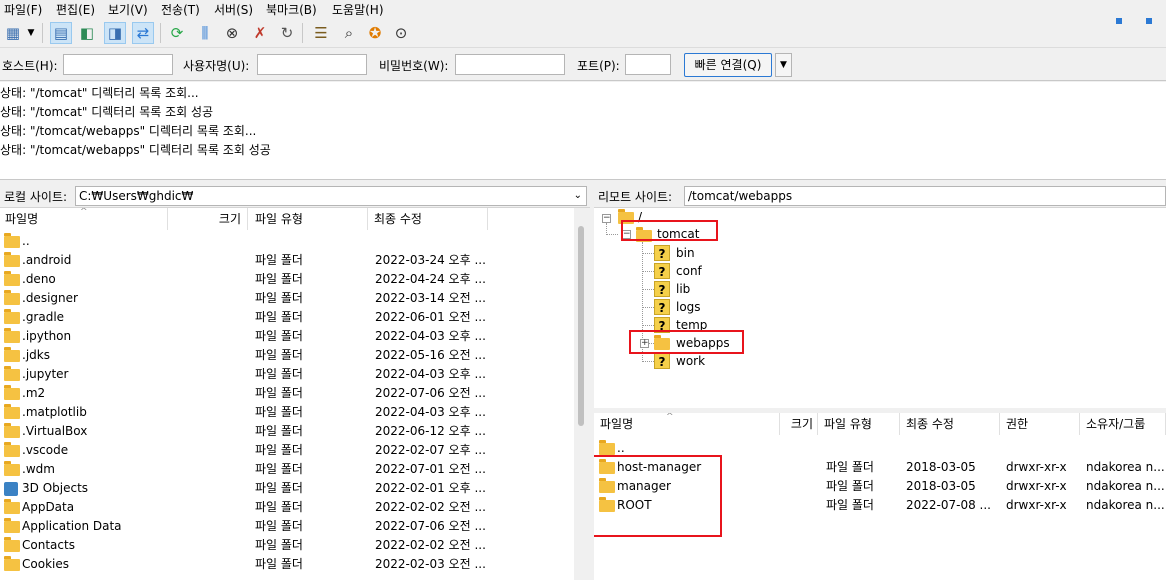 The image size is (1166, 580). What do you see at coordinates (291, 9) in the screenshot?
I see `menu-bookmarks: 북마크(B)` at bounding box center [291, 9].